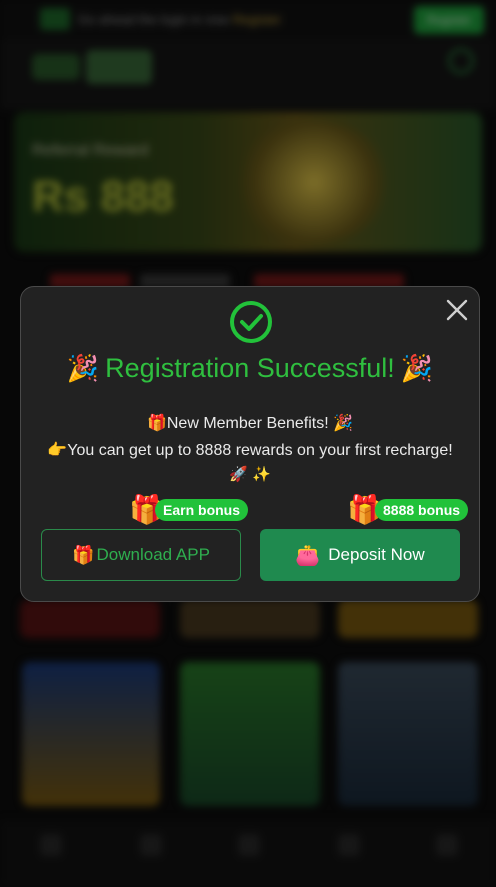  I want to click on wallet-icon: 👛, so click(308, 555).